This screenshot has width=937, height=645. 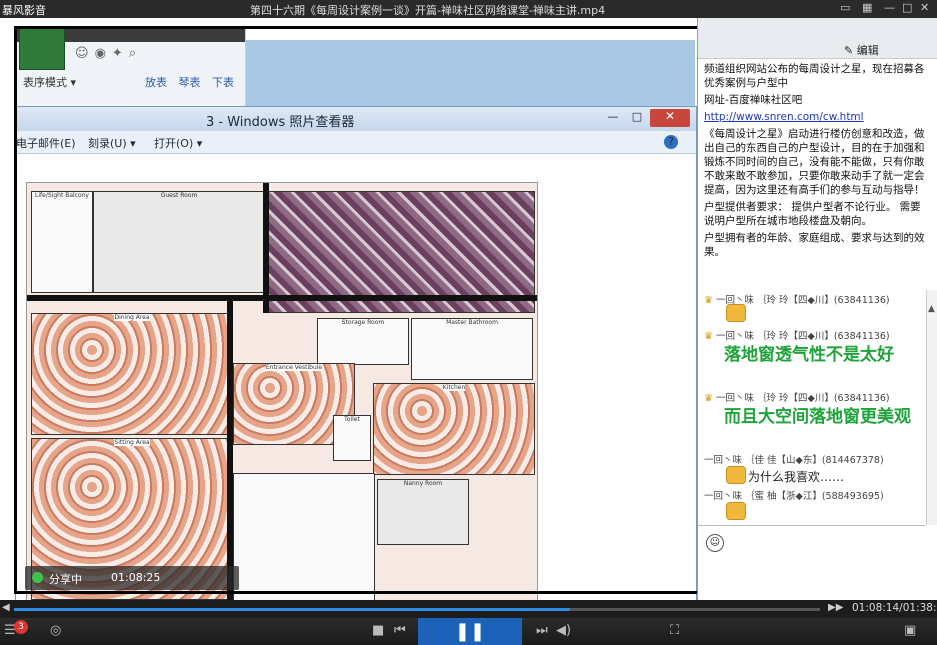 I want to click on notice-line: 户型拥有者的年龄、家庭组成、要求与达到的效果。, so click(x=814, y=245).